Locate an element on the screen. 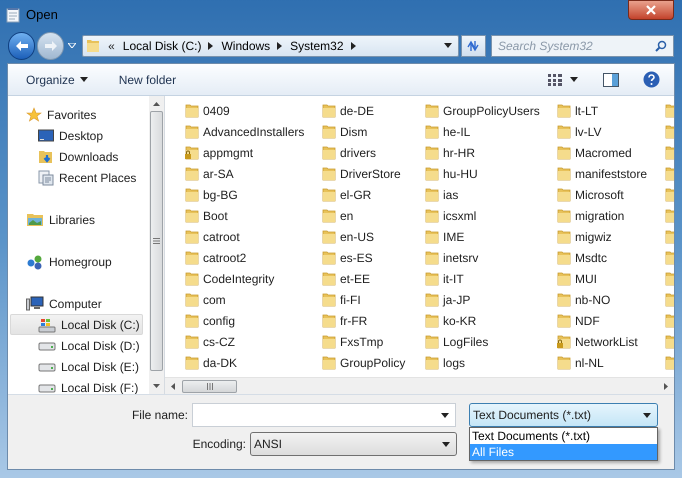  folder-item: el-GR is located at coordinates (373, 194).